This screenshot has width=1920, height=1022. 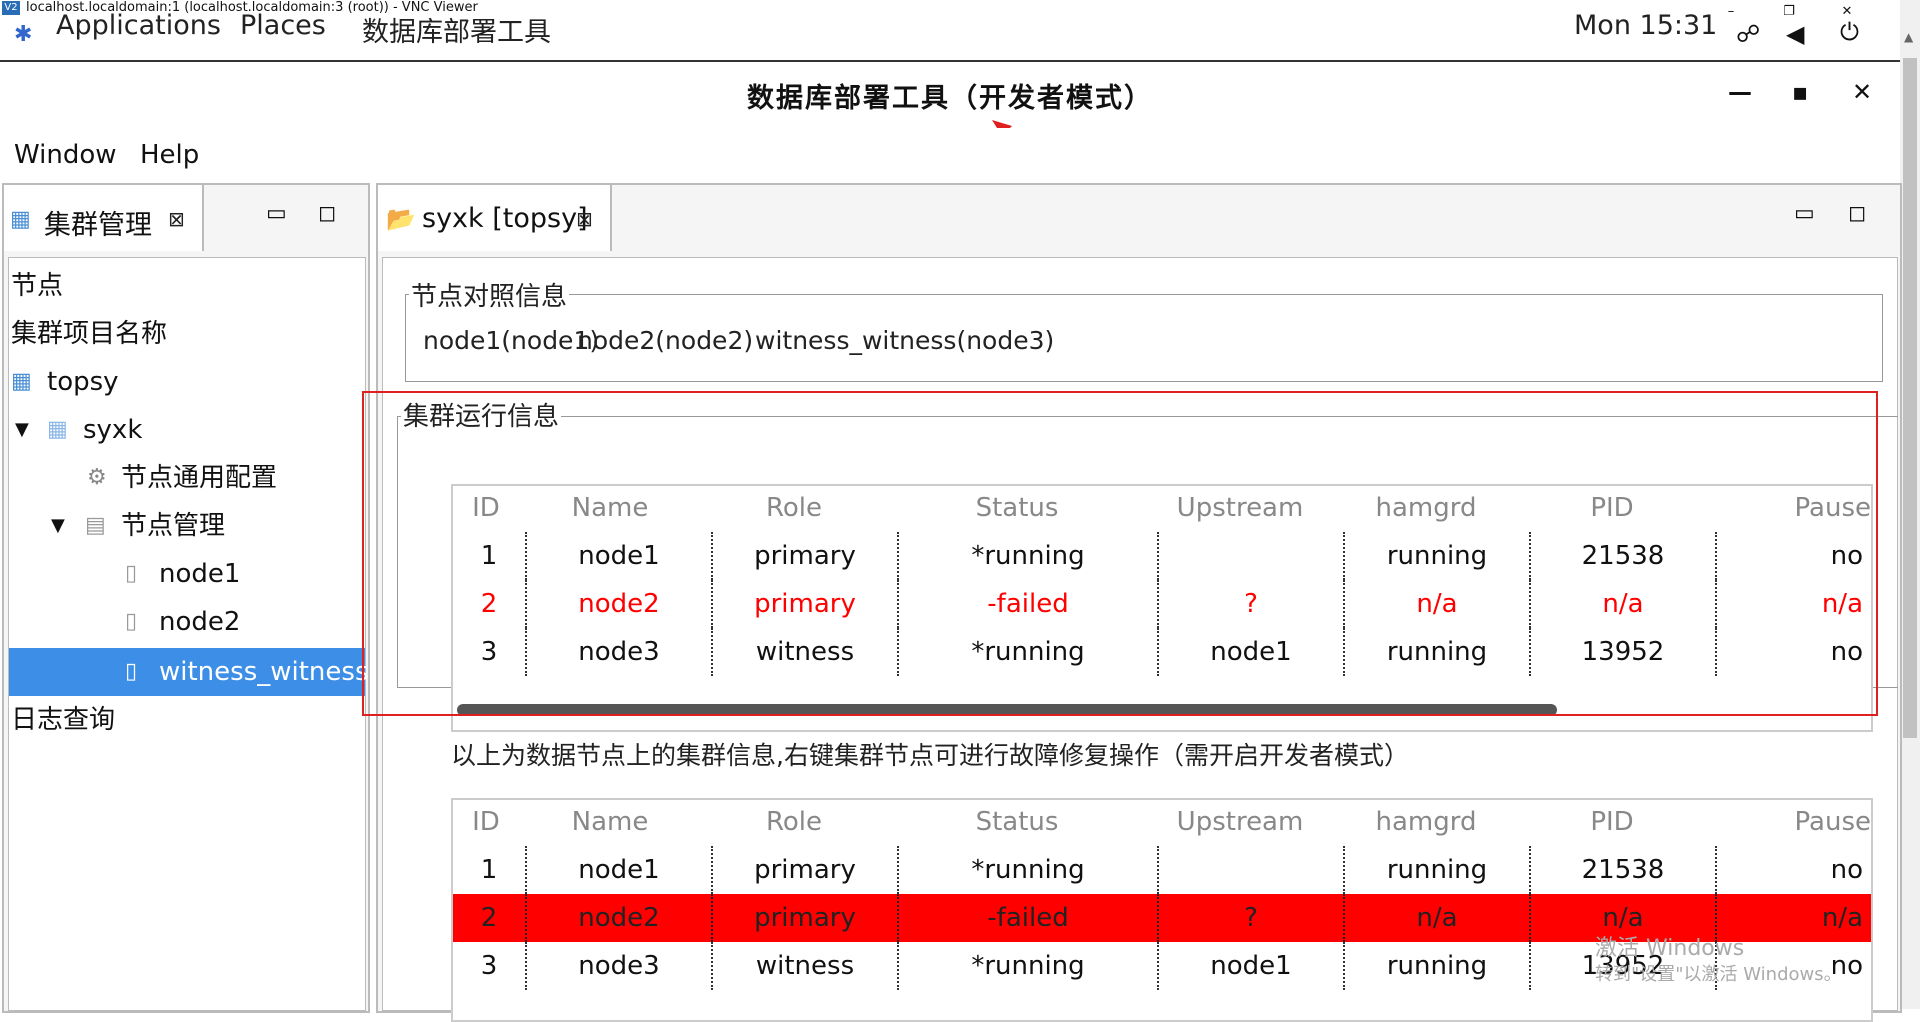 I want to click on vnc-logo-icon: V2, so click(x=11, y=8).